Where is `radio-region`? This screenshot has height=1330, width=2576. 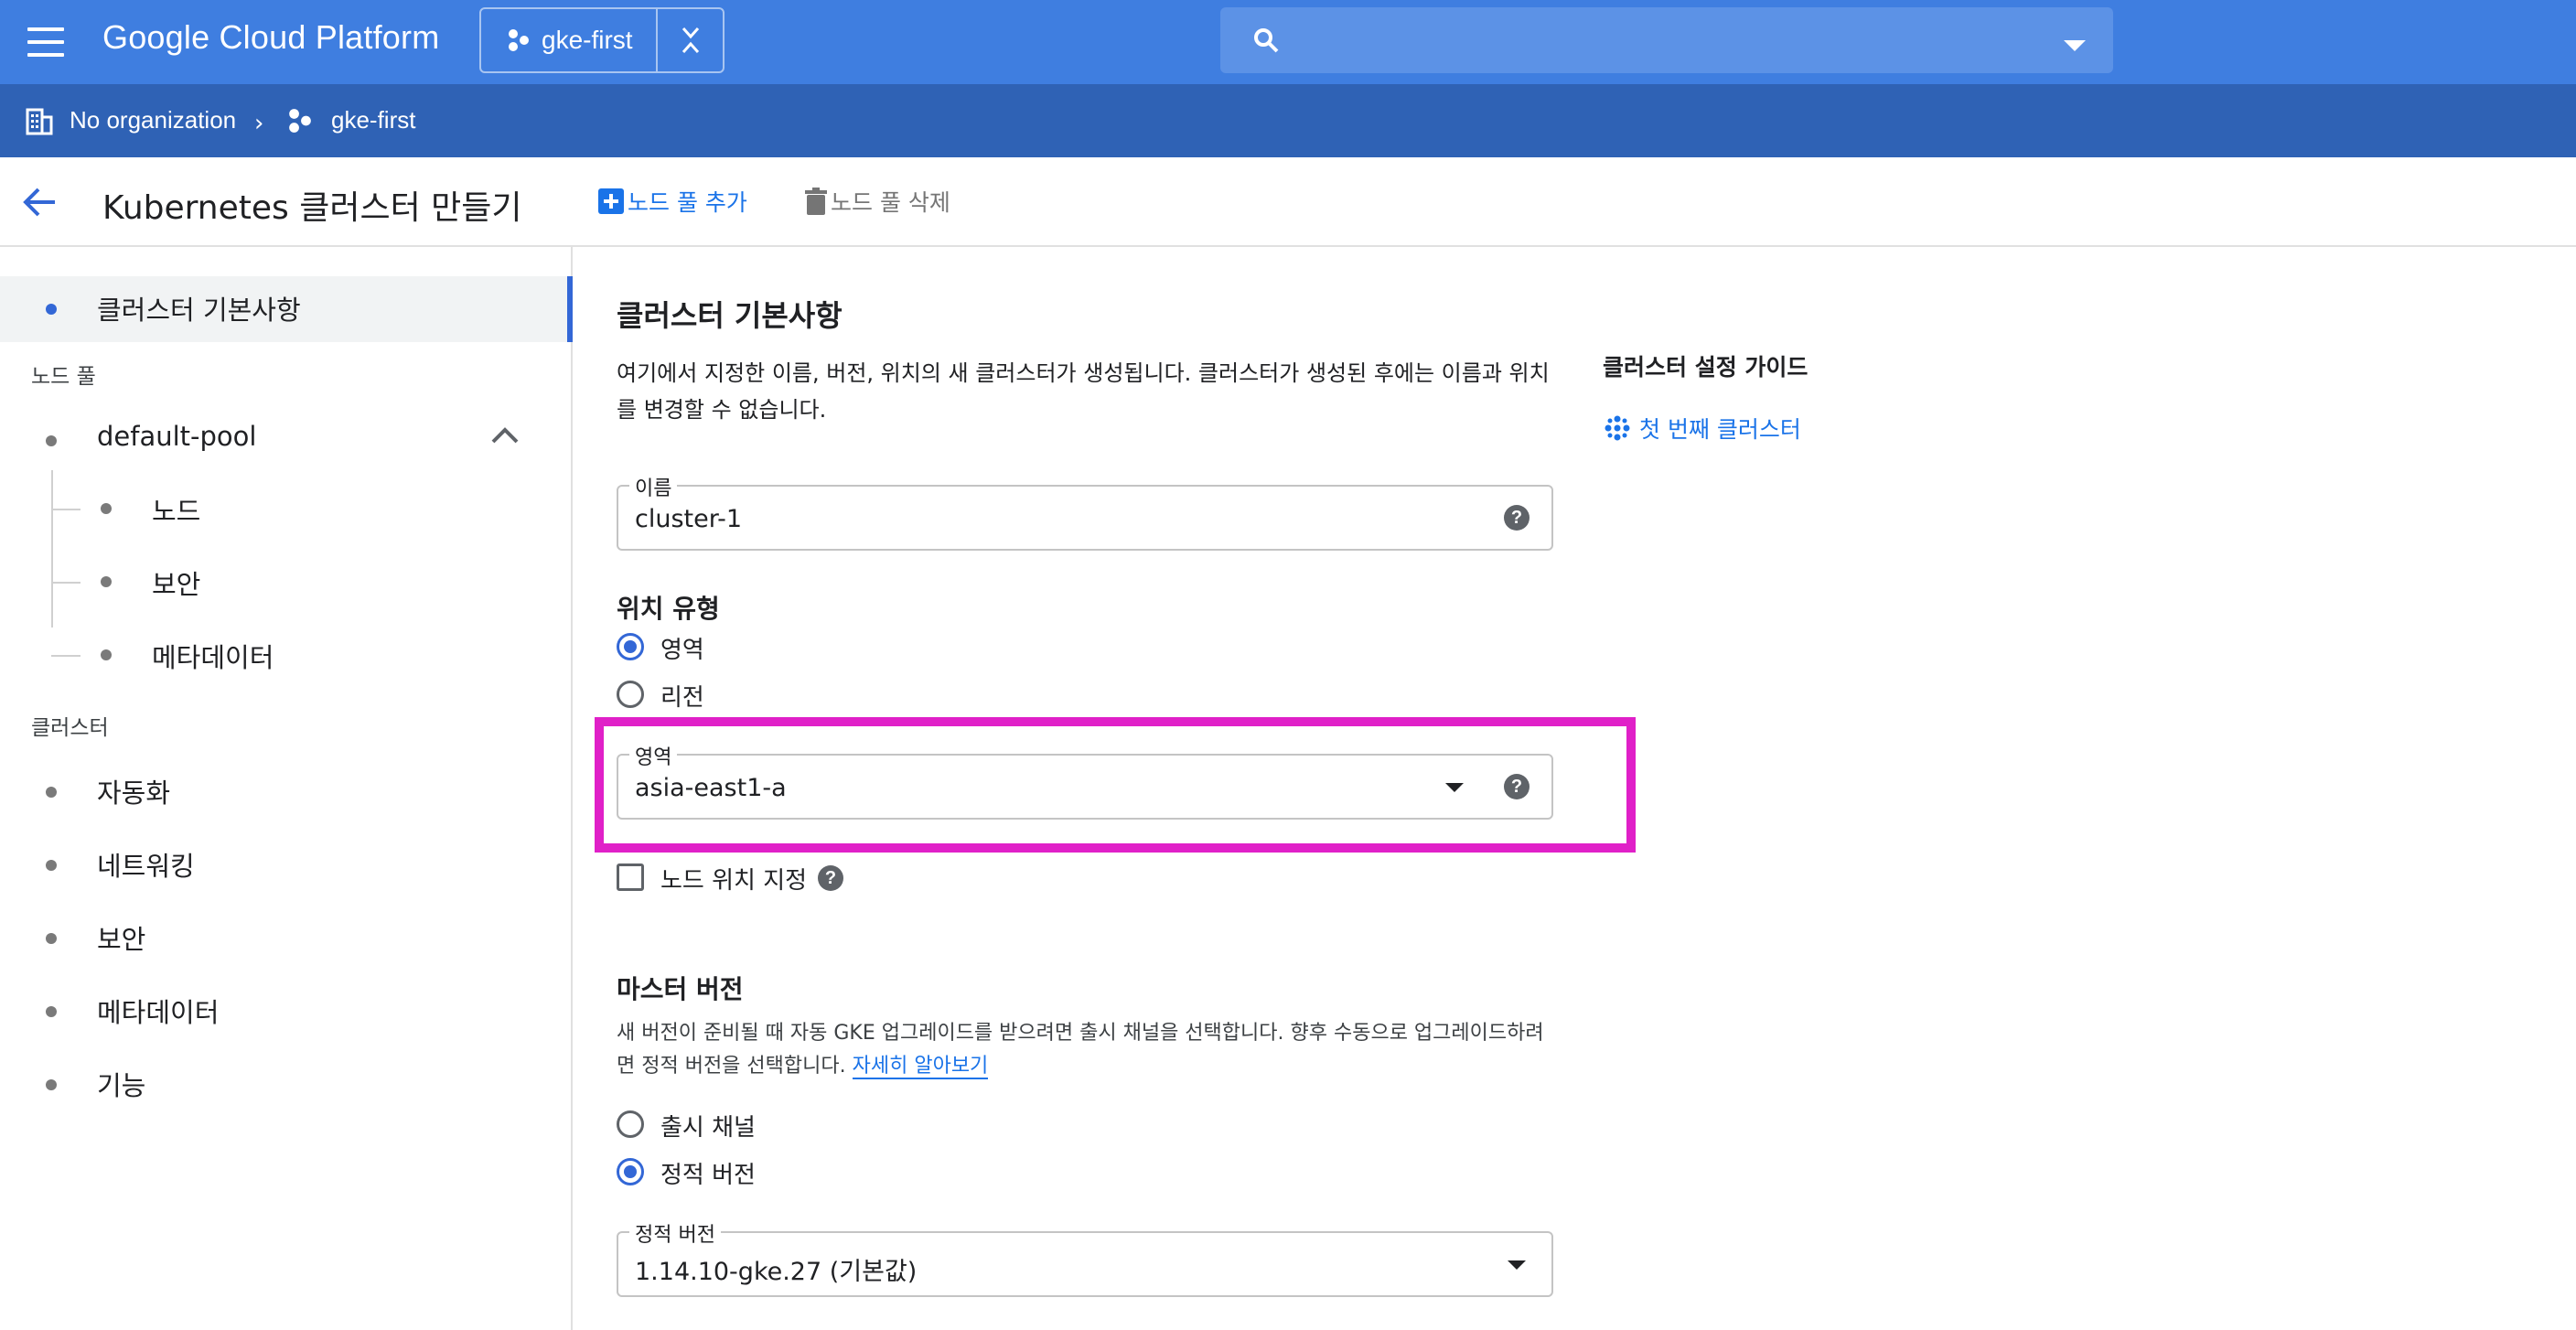 radio-region is located at coordinates (630, 694).